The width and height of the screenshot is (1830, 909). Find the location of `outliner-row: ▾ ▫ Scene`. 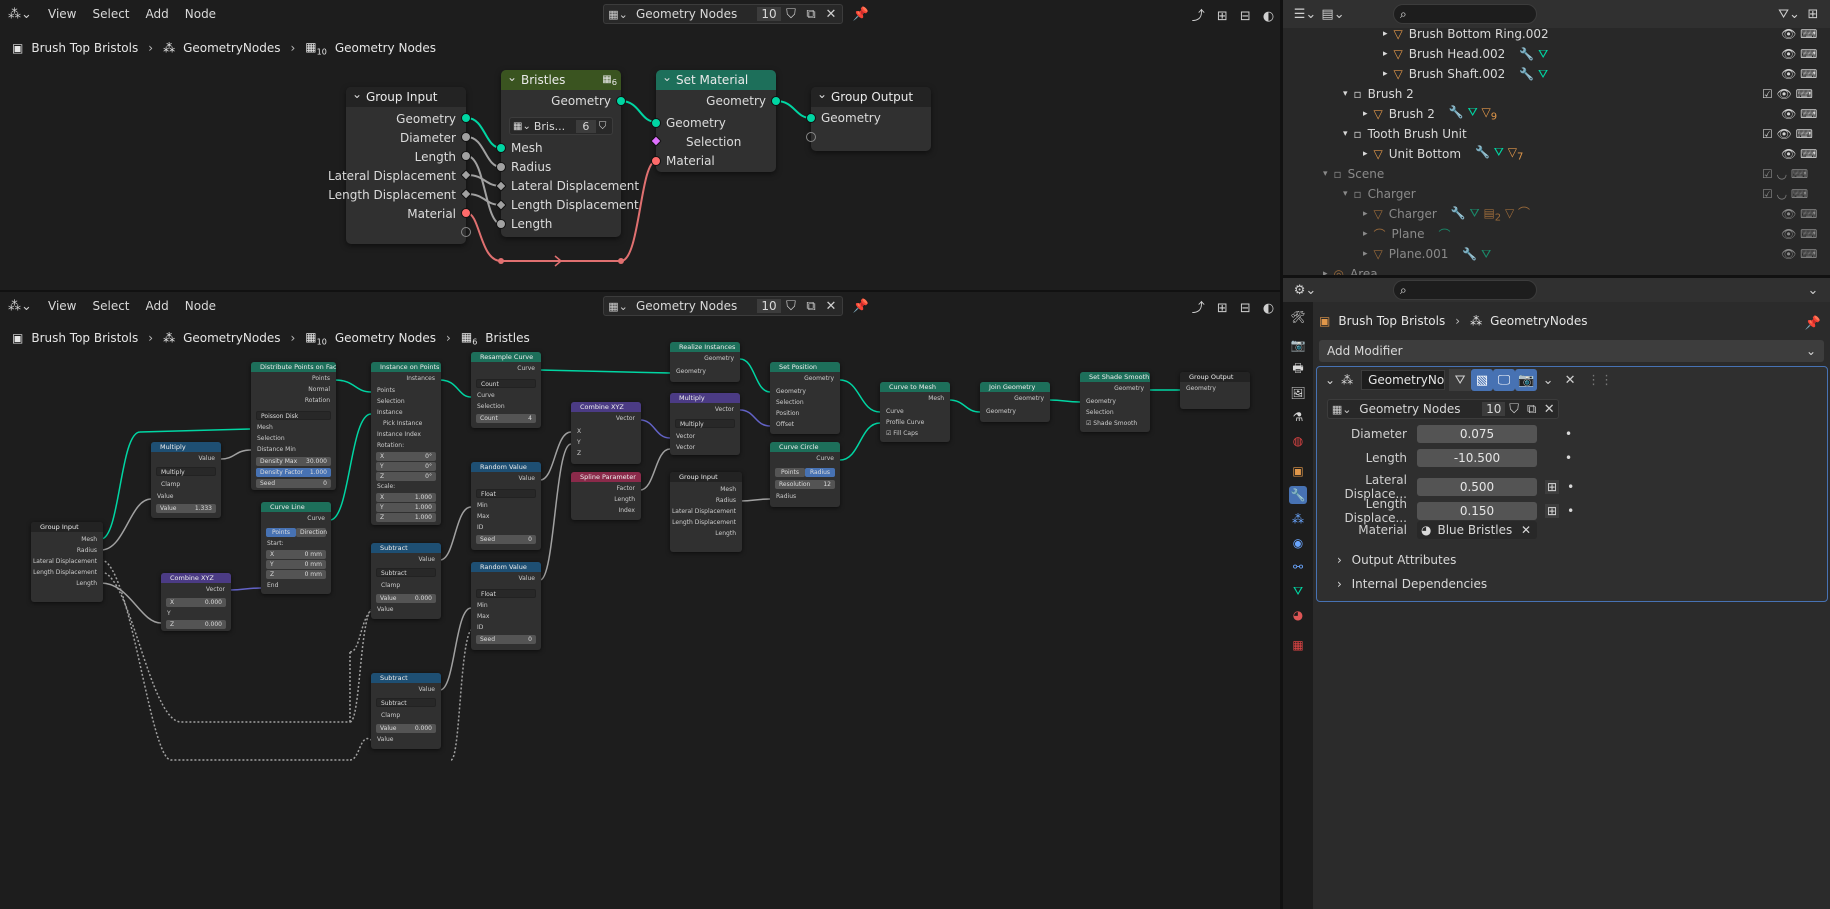

outliner-row: ▾ ▫ Scene is located at coordinates (1556, 174).